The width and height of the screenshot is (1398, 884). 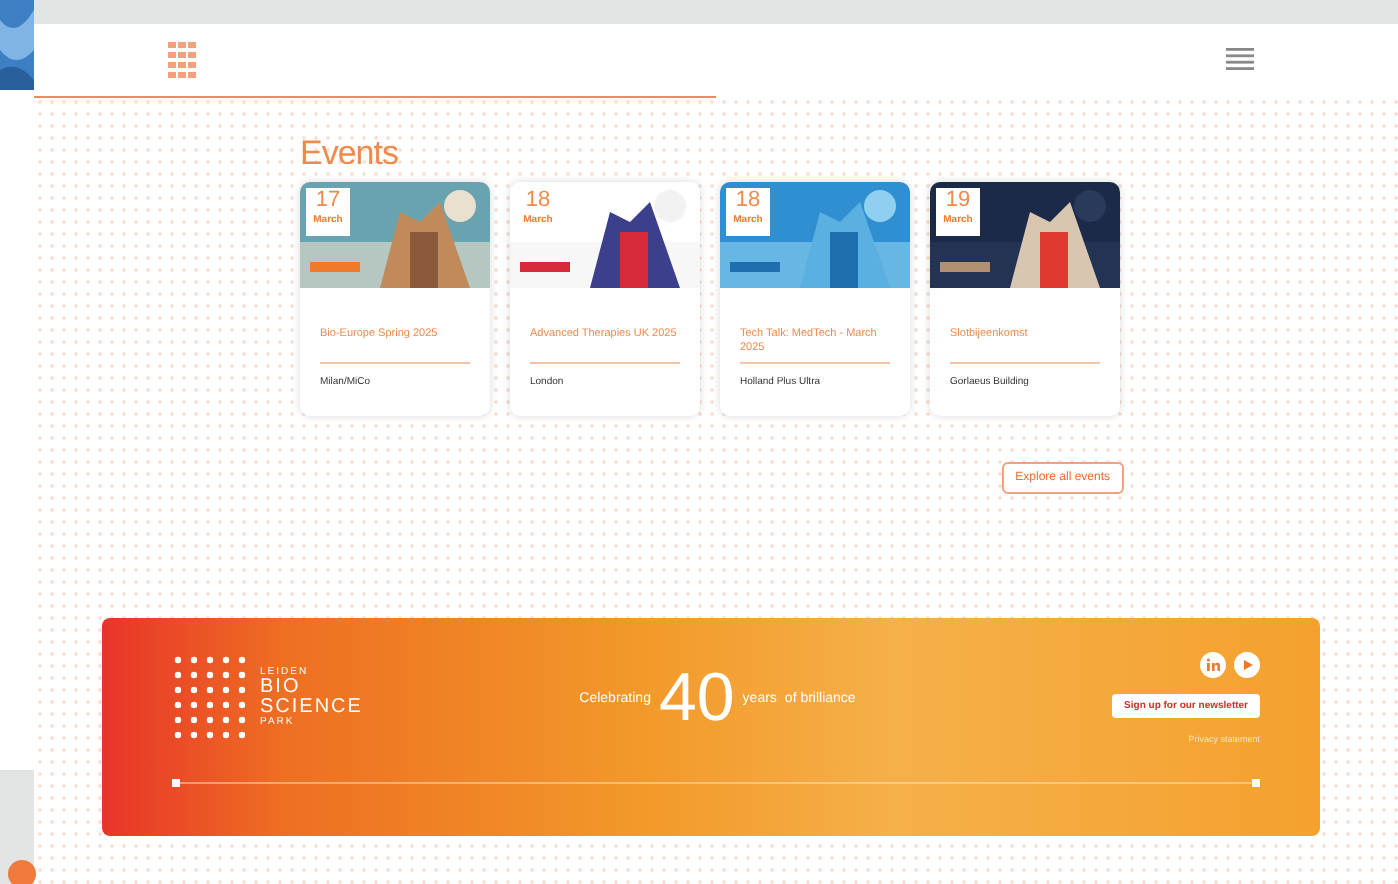 I want to click on play-icon, so click(x=1247, y=665).